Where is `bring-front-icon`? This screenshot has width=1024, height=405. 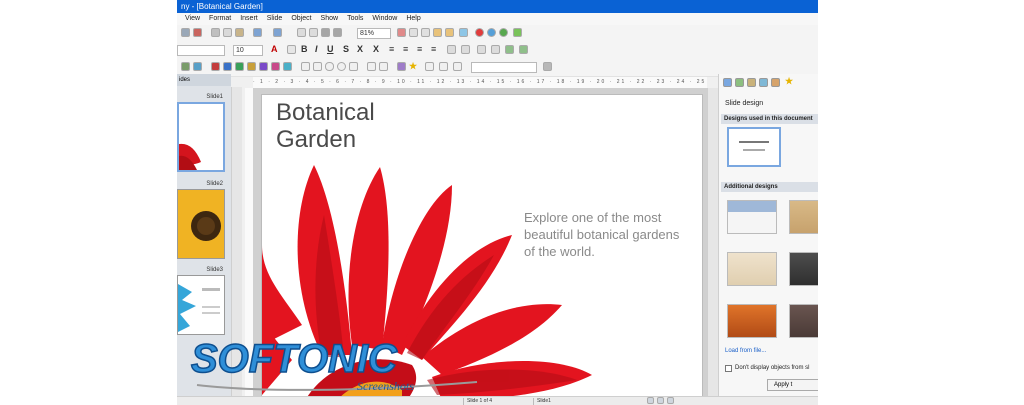 bring-front-icon is located at coordinates (263, 66).